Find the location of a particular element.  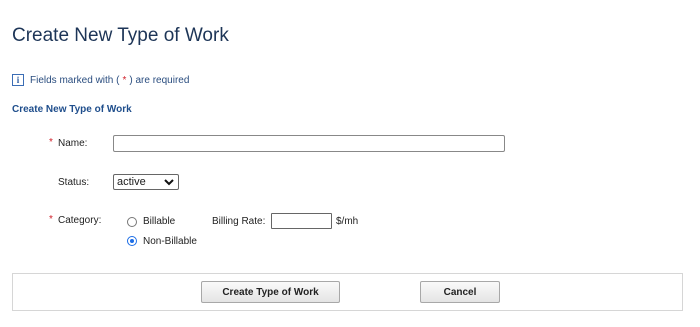

billable-label: Billable is located at coordinates (159, 221).